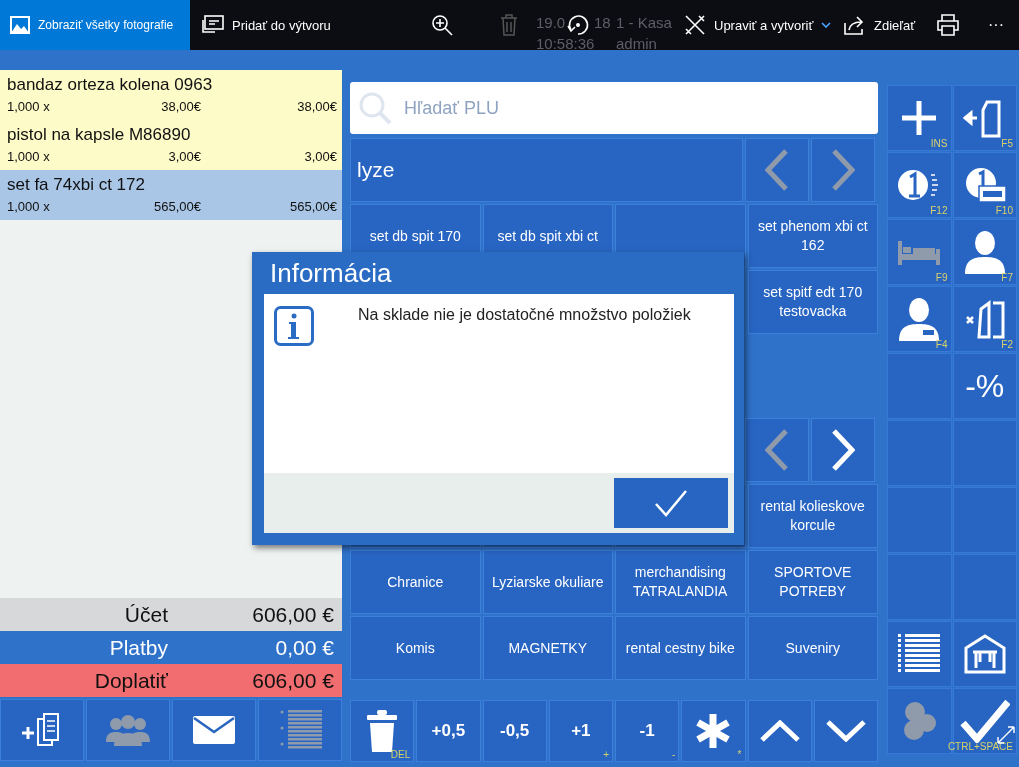 This screenshot has width=1019, height=767. Describe the element at coordinates (939, 143) in the screenshot. I see `shortcut-label: INS` at that location.